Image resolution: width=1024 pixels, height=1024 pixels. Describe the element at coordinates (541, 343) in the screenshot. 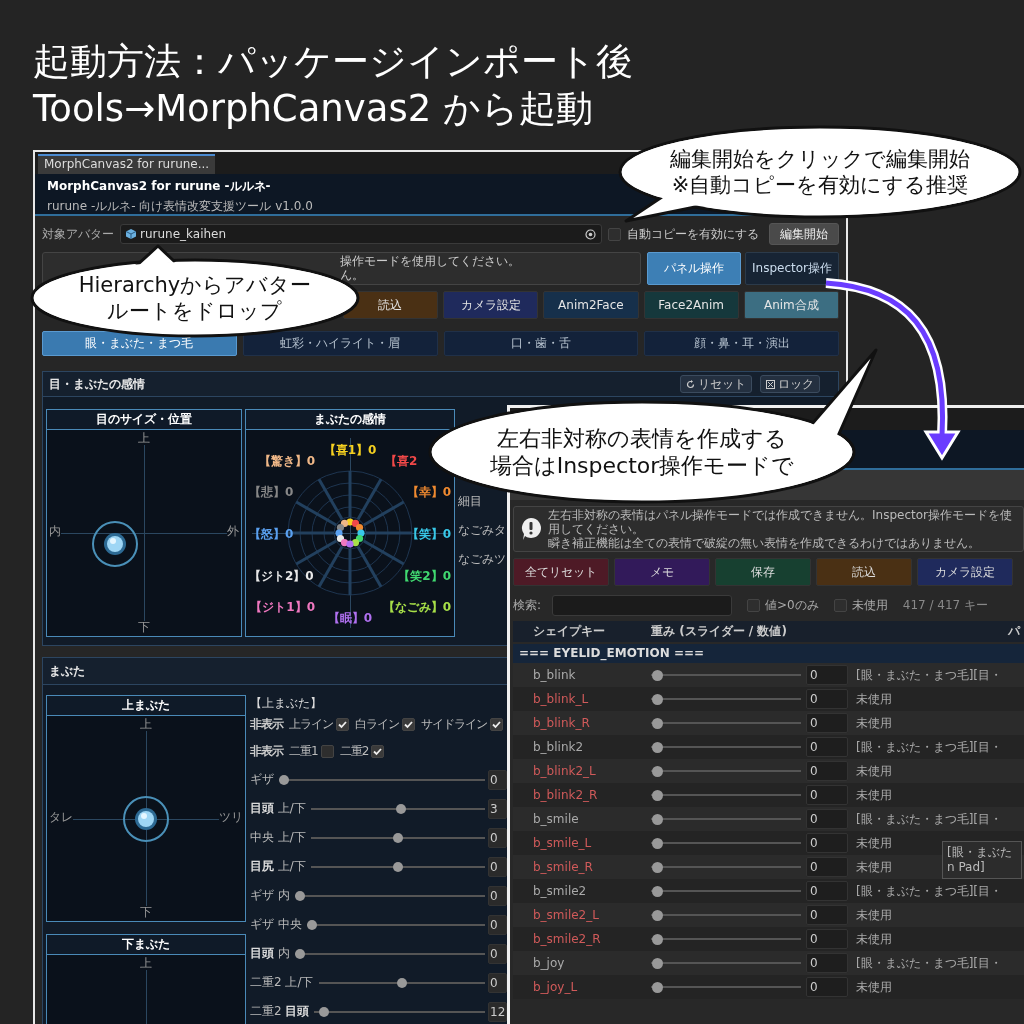

I see `category-tab: 口・歯・舌` at that location.